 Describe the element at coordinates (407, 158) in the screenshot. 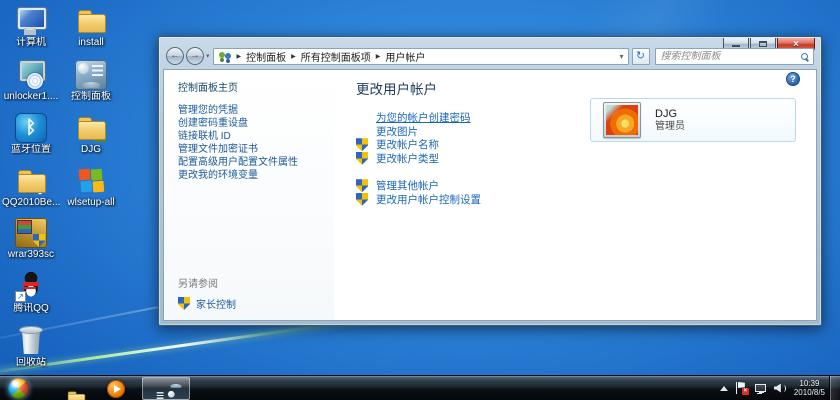

I see `task-link: 更改帐户类型` at that location.